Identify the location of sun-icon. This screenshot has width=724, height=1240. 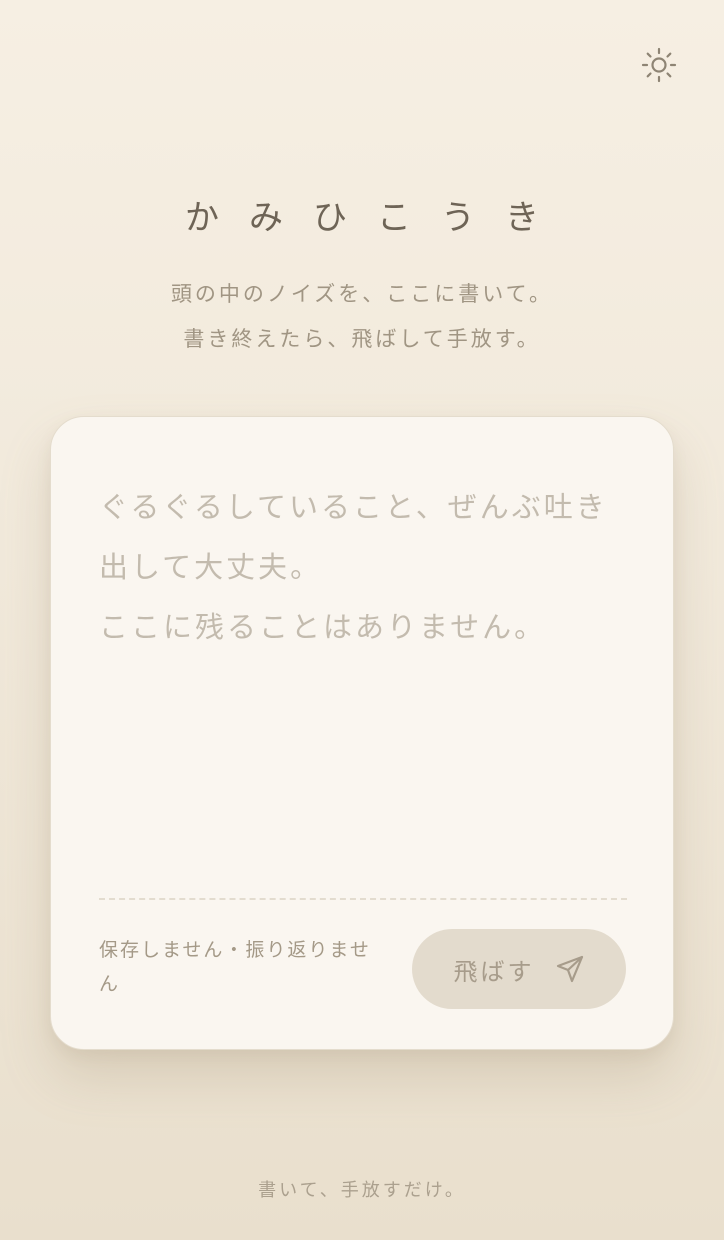
(659, 67).